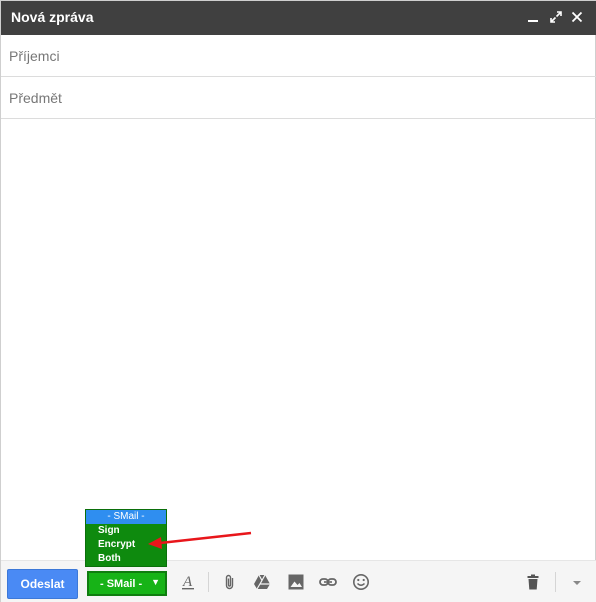 This screenshot has height=602, width=596. Describe the element at coordinates (262, 582) in the screenshot. I see `drive-icon` at that location.